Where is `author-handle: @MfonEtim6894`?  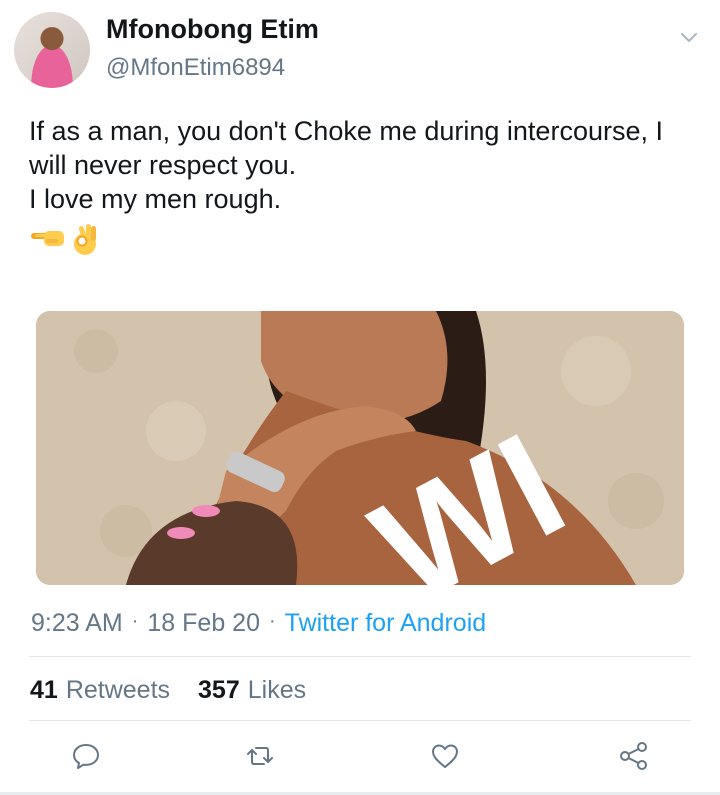
author-handle: @MfonEtim6894 is located at coordinates (195, 68).